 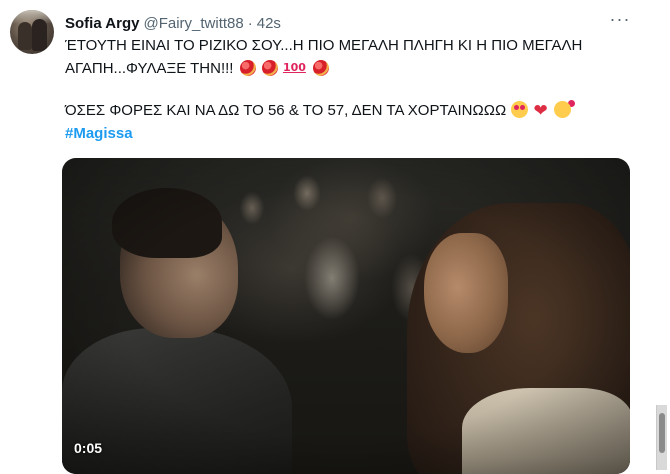 What do you see at coordinates (355, 68) in the screenshot?
I see `tweet-text-line: ΑΓΑΠΗ...ΦΥΛΑΞΕ ΤΗΝ!!! 100` at bounding box center [355, 68].